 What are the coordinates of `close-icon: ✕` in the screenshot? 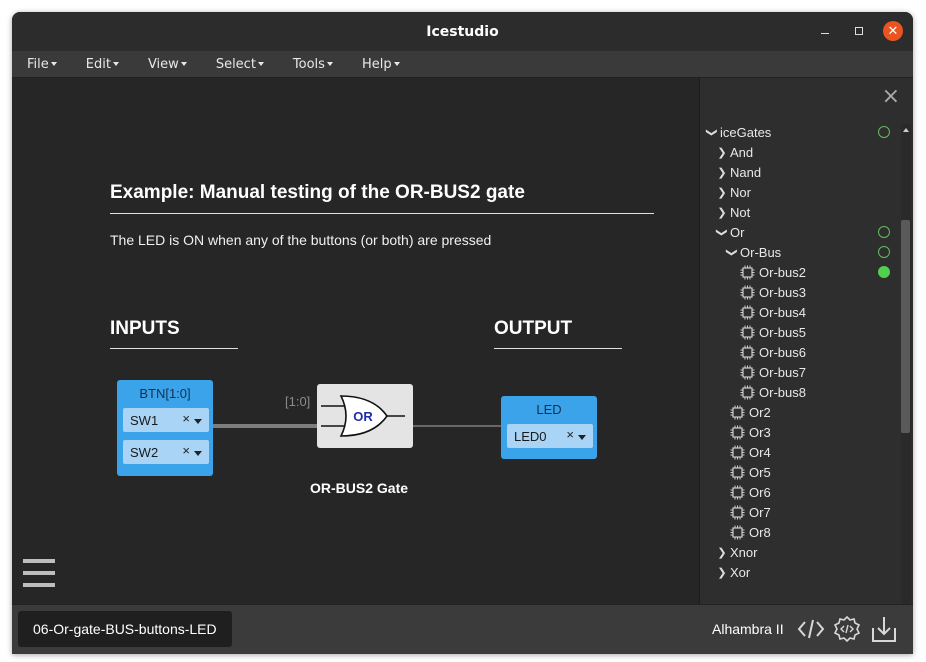 It's located at (893, 31).